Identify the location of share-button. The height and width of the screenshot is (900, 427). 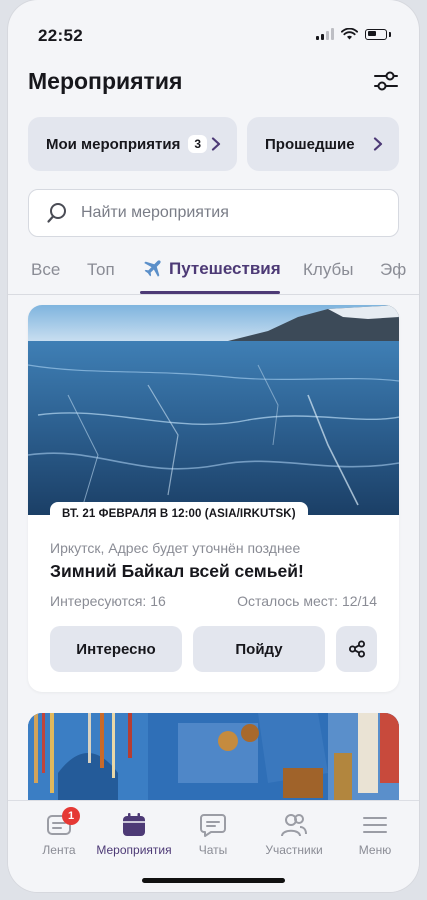
(356, 649).